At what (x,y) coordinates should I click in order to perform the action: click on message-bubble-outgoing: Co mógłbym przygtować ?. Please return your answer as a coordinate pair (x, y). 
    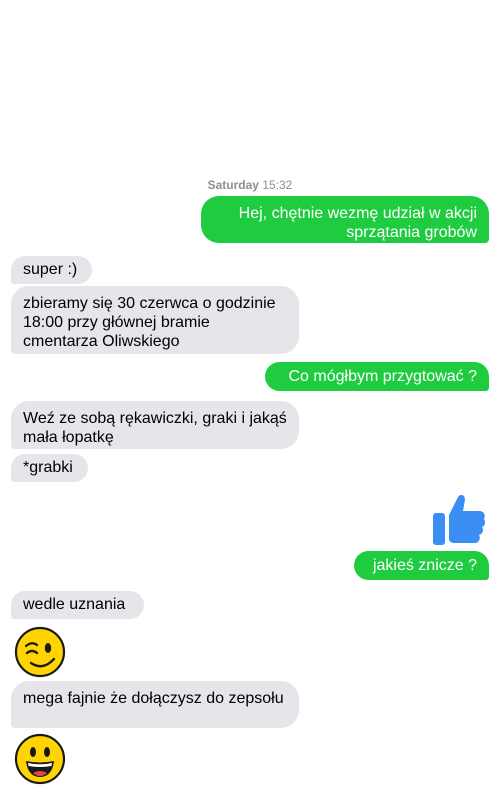
    Looking at the image, I should click on (377, 376).